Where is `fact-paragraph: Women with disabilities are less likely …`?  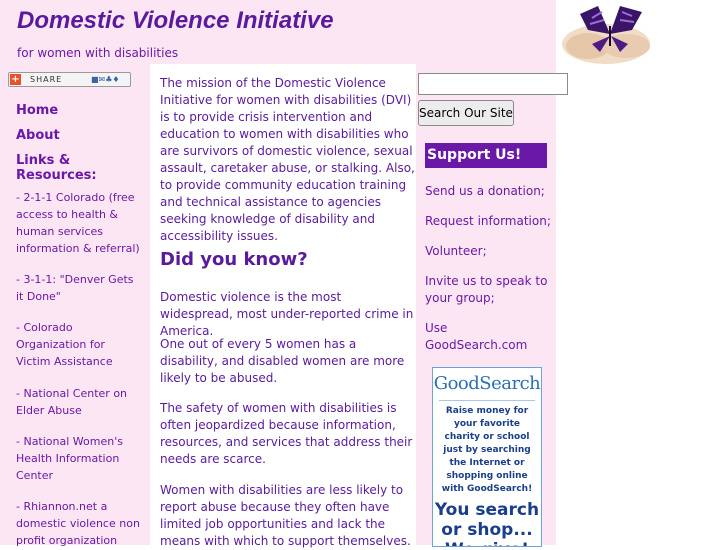
fact-paragraph: Women with disabilities are less likely … is located at coordinates (285, 515).